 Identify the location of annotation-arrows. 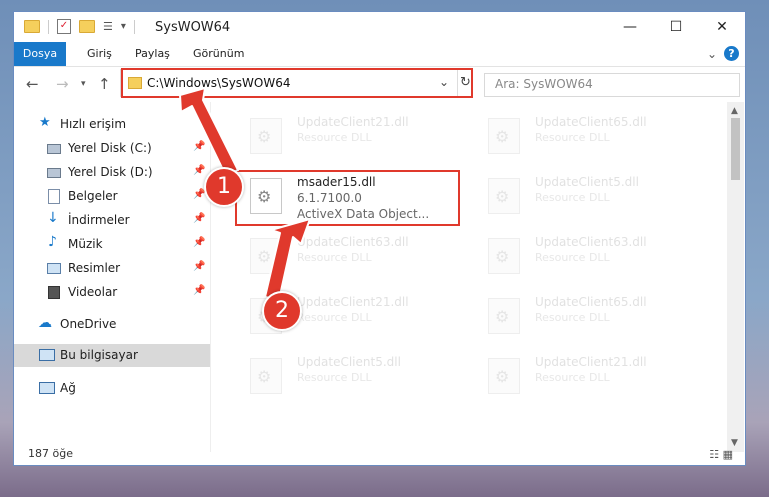
(245, 194).